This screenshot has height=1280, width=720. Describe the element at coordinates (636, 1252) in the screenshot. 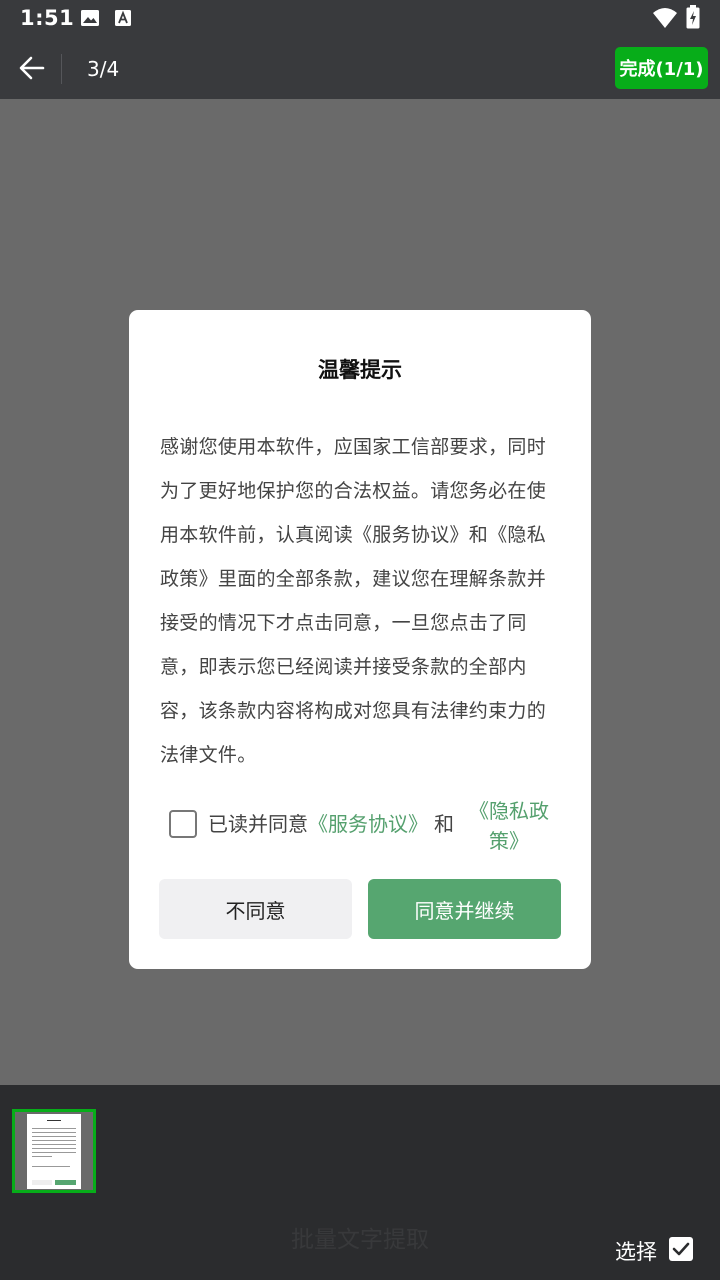

I see `select-label: 选择` at that location.